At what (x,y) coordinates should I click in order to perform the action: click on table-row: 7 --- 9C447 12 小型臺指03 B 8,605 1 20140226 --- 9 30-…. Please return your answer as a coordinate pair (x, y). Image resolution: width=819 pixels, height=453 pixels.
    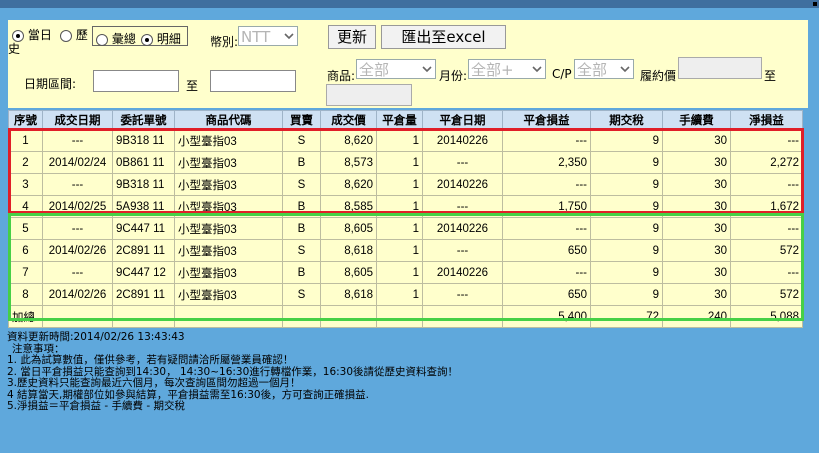
    Looking at the image, I should click on (405, 272).